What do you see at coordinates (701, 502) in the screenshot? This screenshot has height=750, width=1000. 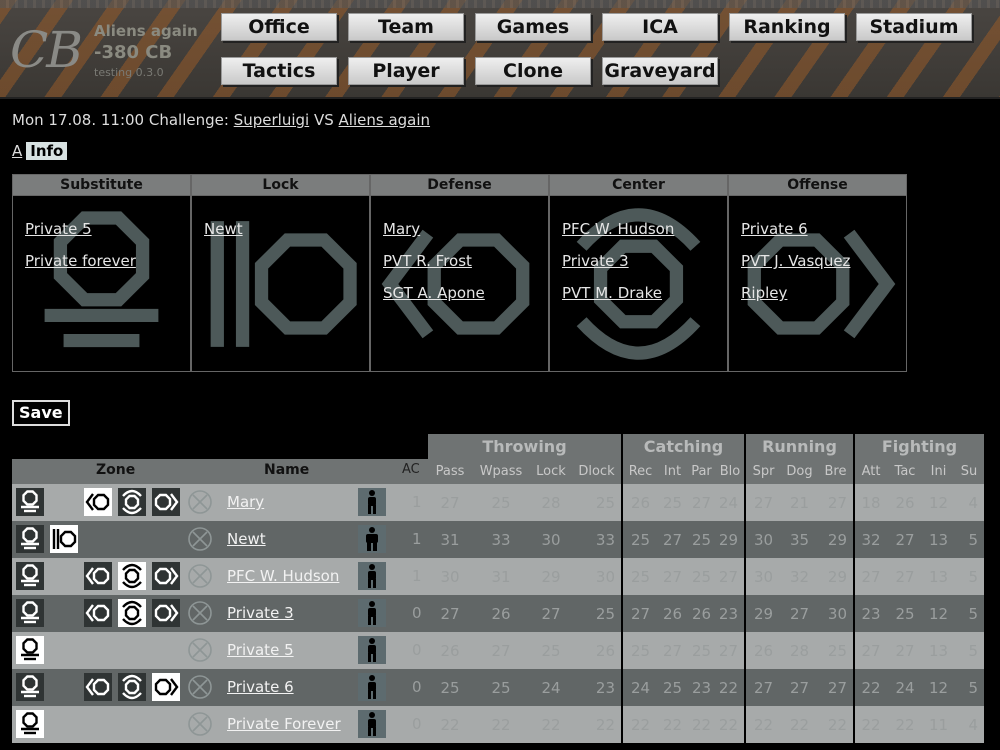 I see `stat-par: 27` at bounding box center [701, 502].